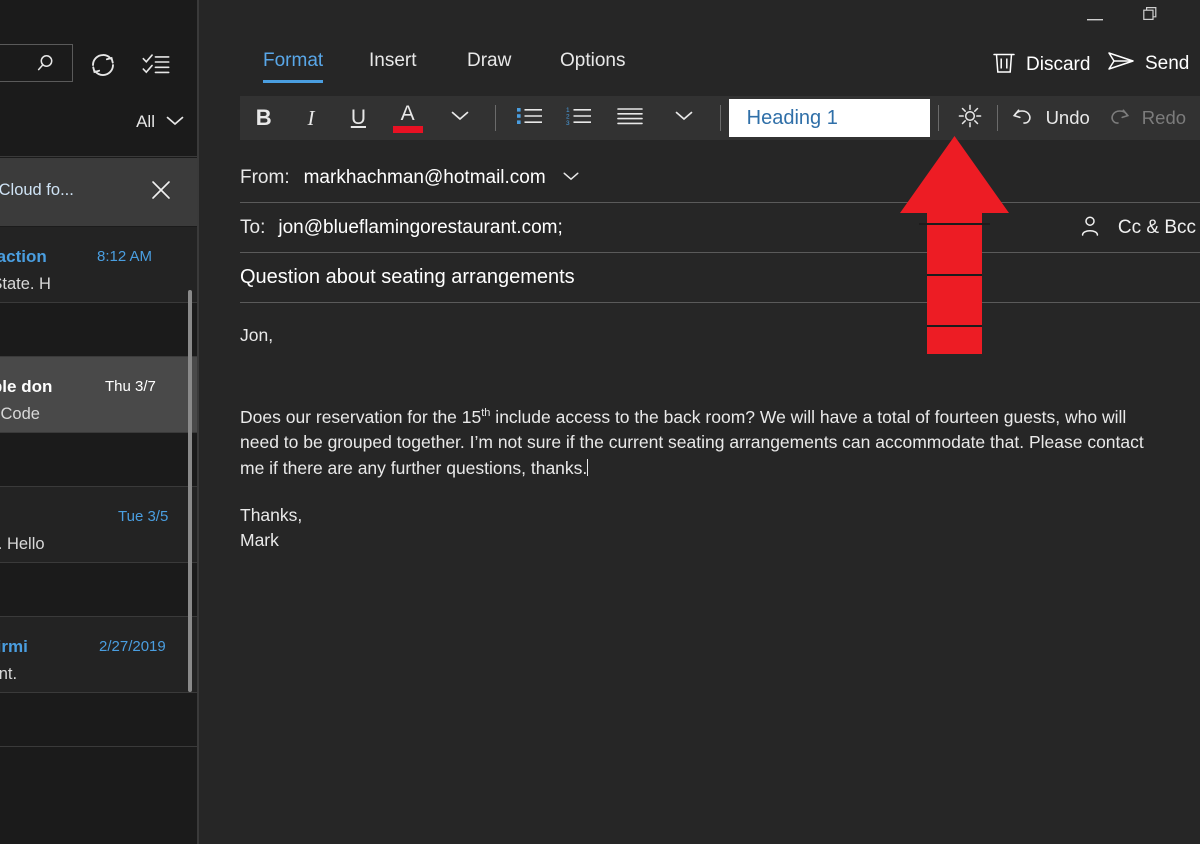 Image resolution: width=1200 pixels, height=844 pixels. I want to click on window-titlebar, so click(699, 19).